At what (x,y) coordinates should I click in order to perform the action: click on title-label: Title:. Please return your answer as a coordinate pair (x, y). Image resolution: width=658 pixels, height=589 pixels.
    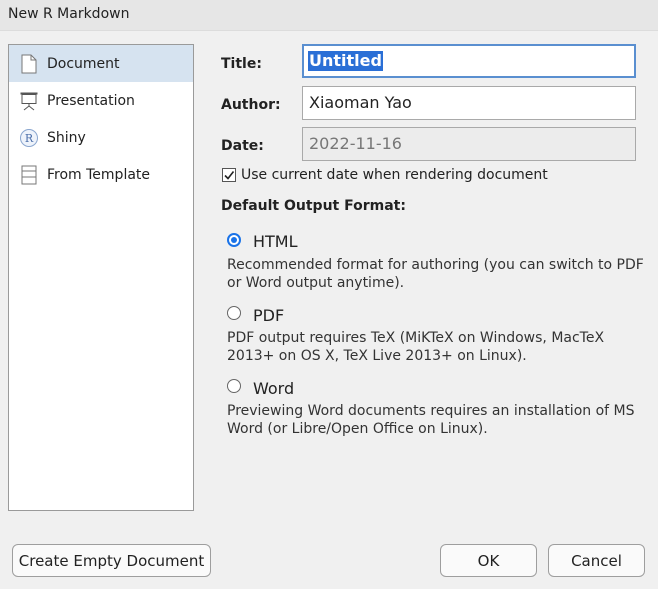
    Looking at the image, I should click on (241, 64).